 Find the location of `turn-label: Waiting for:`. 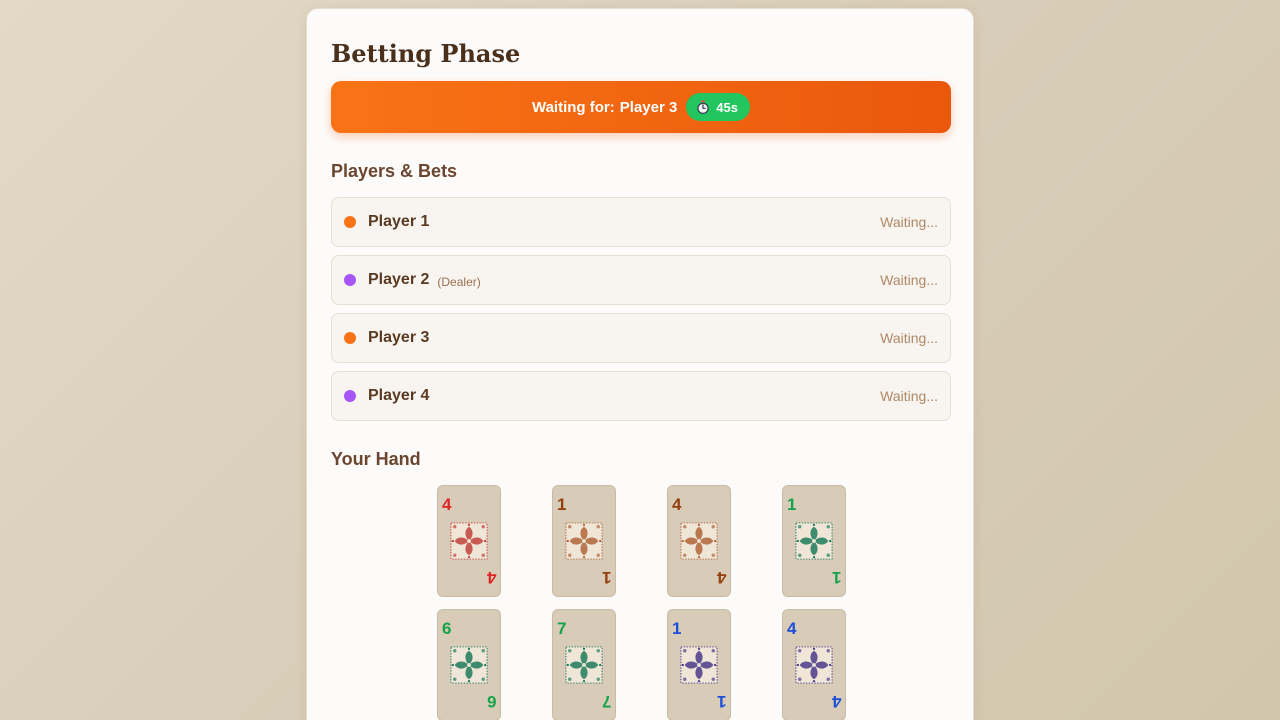

turn-label: Waiting for: is located at coordinates (573, 107).